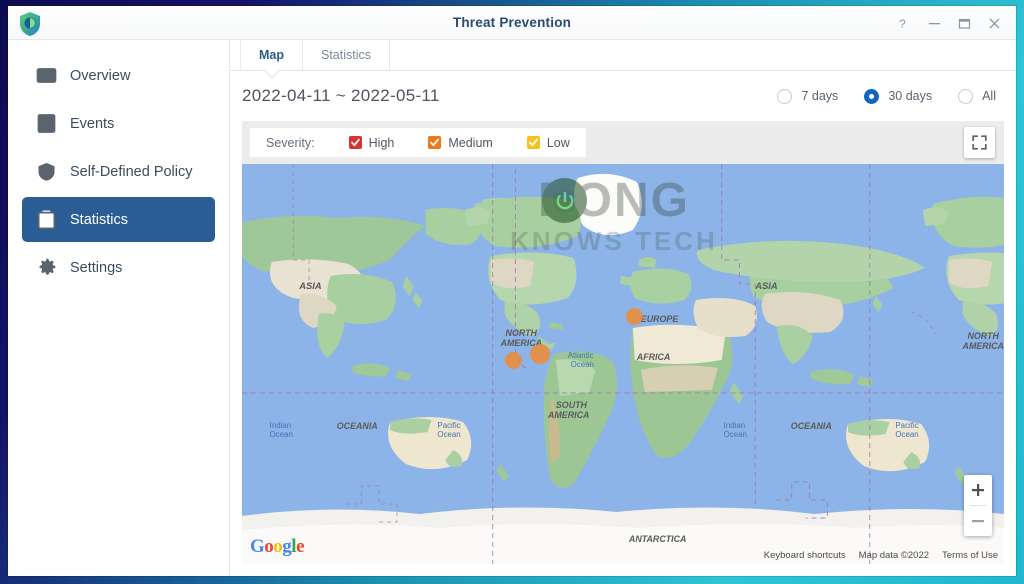 The width and height of the screenshot is (1024, 584). Describe the element at coordinates (46, 267) in the screenshot. I see `gear-icon` at that location.